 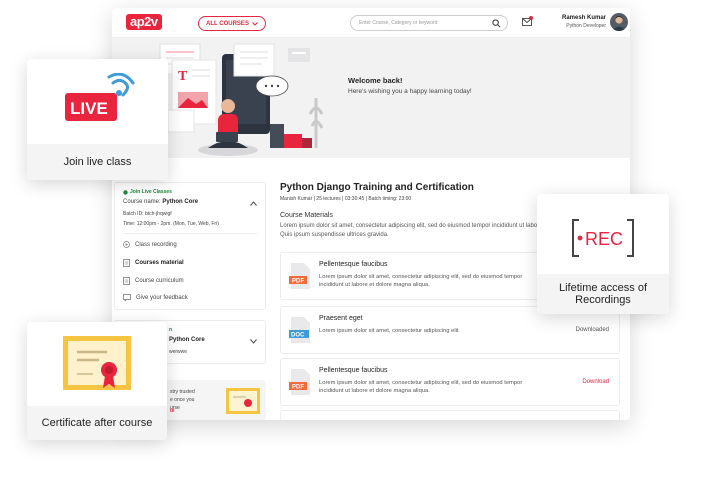 I want to click on search-placeholder: Enter Course, Category or keyword, so click(x=398, y=23).